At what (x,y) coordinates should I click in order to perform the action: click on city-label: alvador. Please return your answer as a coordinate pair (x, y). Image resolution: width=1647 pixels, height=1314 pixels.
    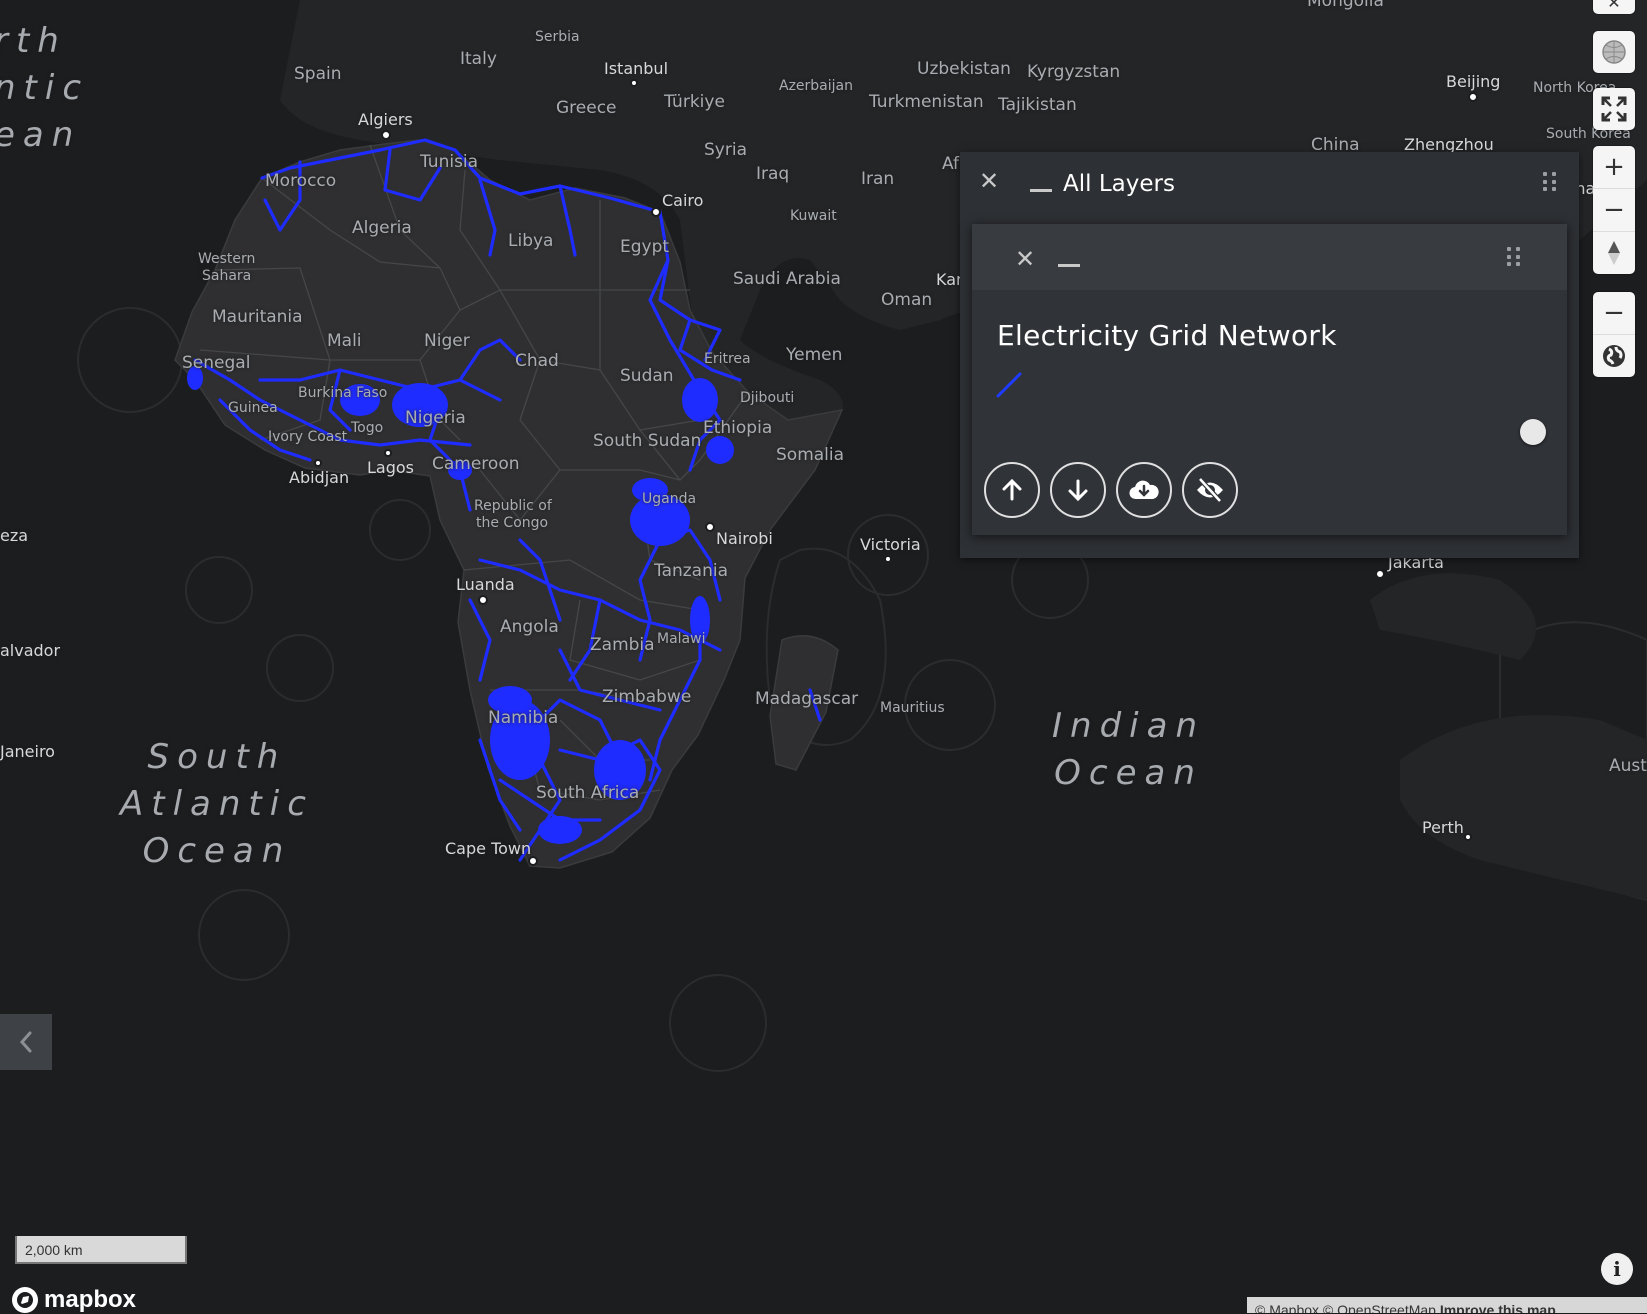
    Looking at the image, I should click on (30, 650).